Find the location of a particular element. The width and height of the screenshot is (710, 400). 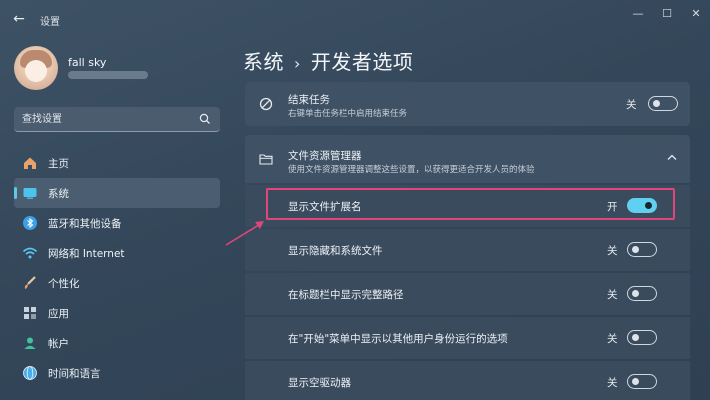

show-empty-drives-row: 显示空驱动器 关 is located at coordinates (467, 380).